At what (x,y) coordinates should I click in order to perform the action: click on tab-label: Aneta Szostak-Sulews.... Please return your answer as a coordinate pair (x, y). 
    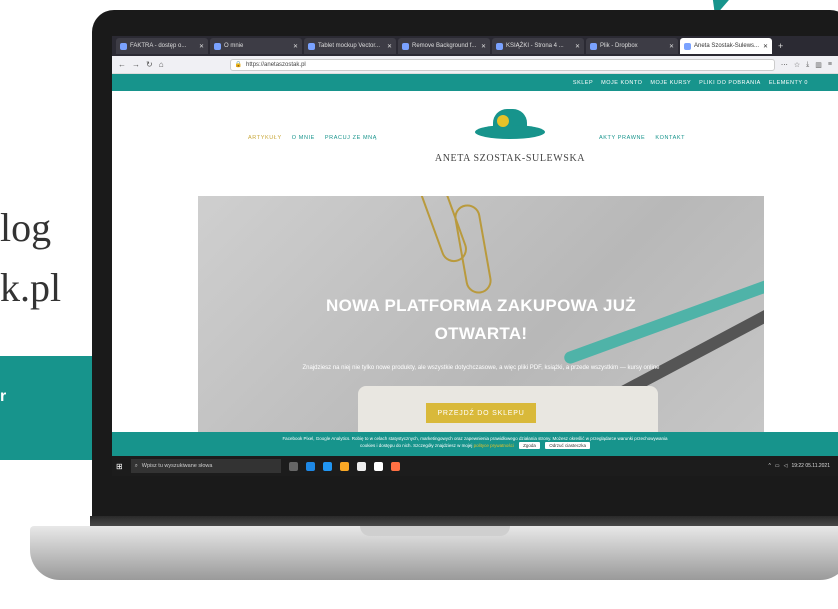
    Looking at the image, I should click on (727, 46).